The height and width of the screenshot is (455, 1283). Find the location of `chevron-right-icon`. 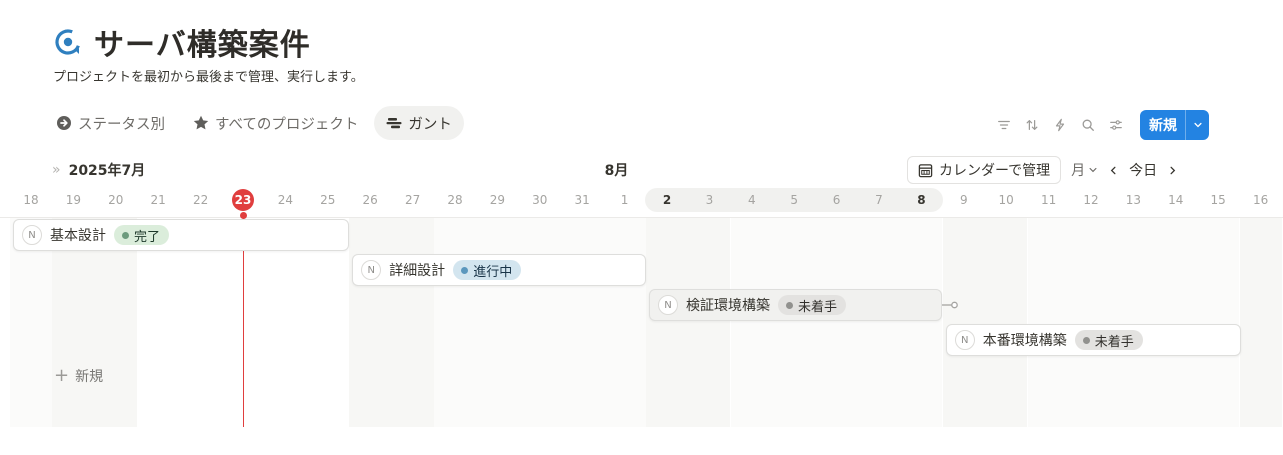

chevron-right-icon is located at coordinates (1173, 170).